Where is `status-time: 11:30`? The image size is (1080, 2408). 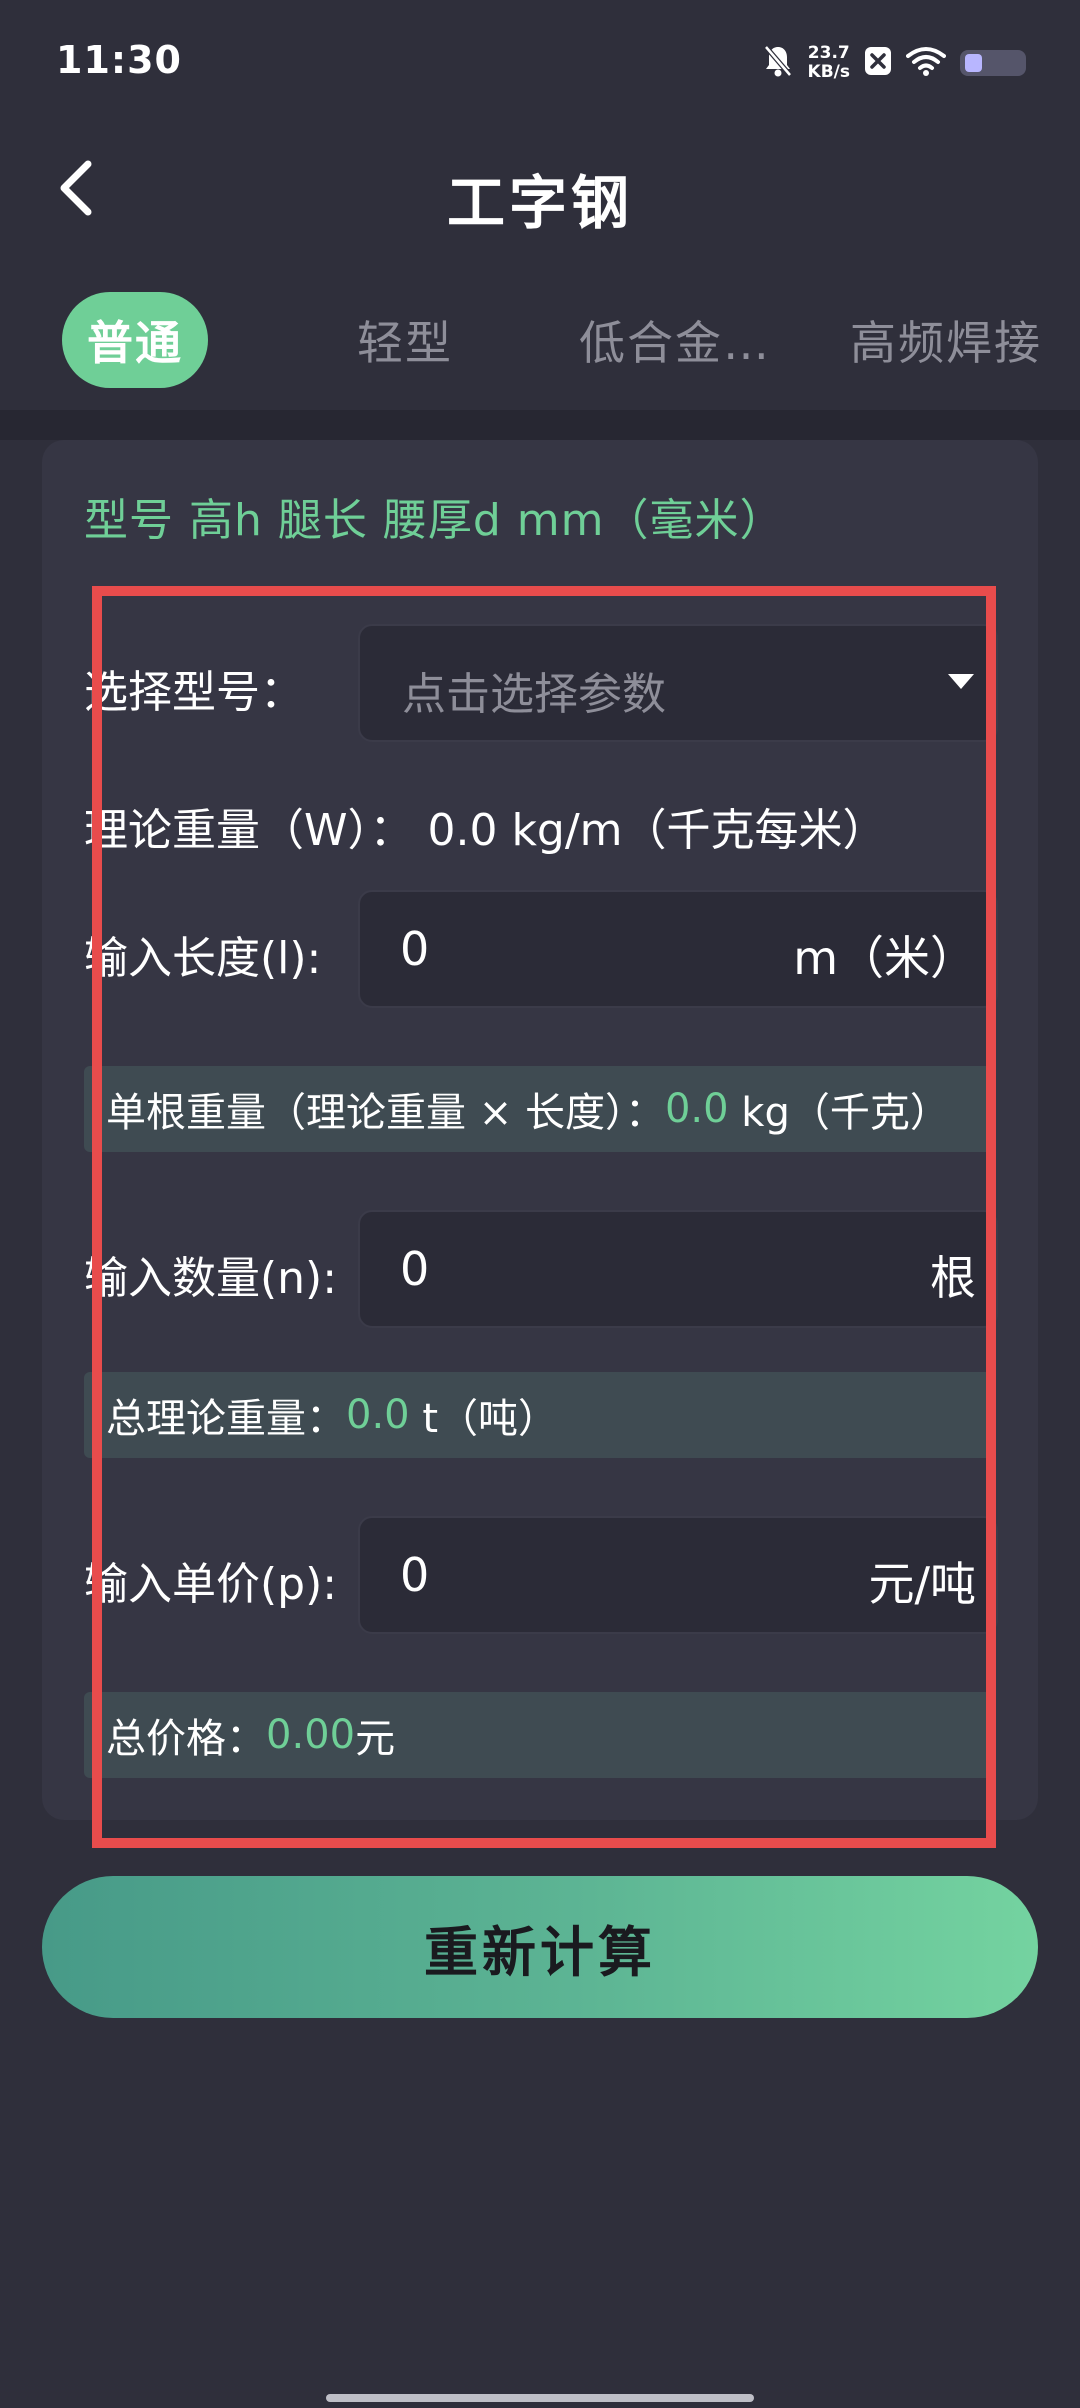 status-time: 11:30 is located at coordinates (119, 60).